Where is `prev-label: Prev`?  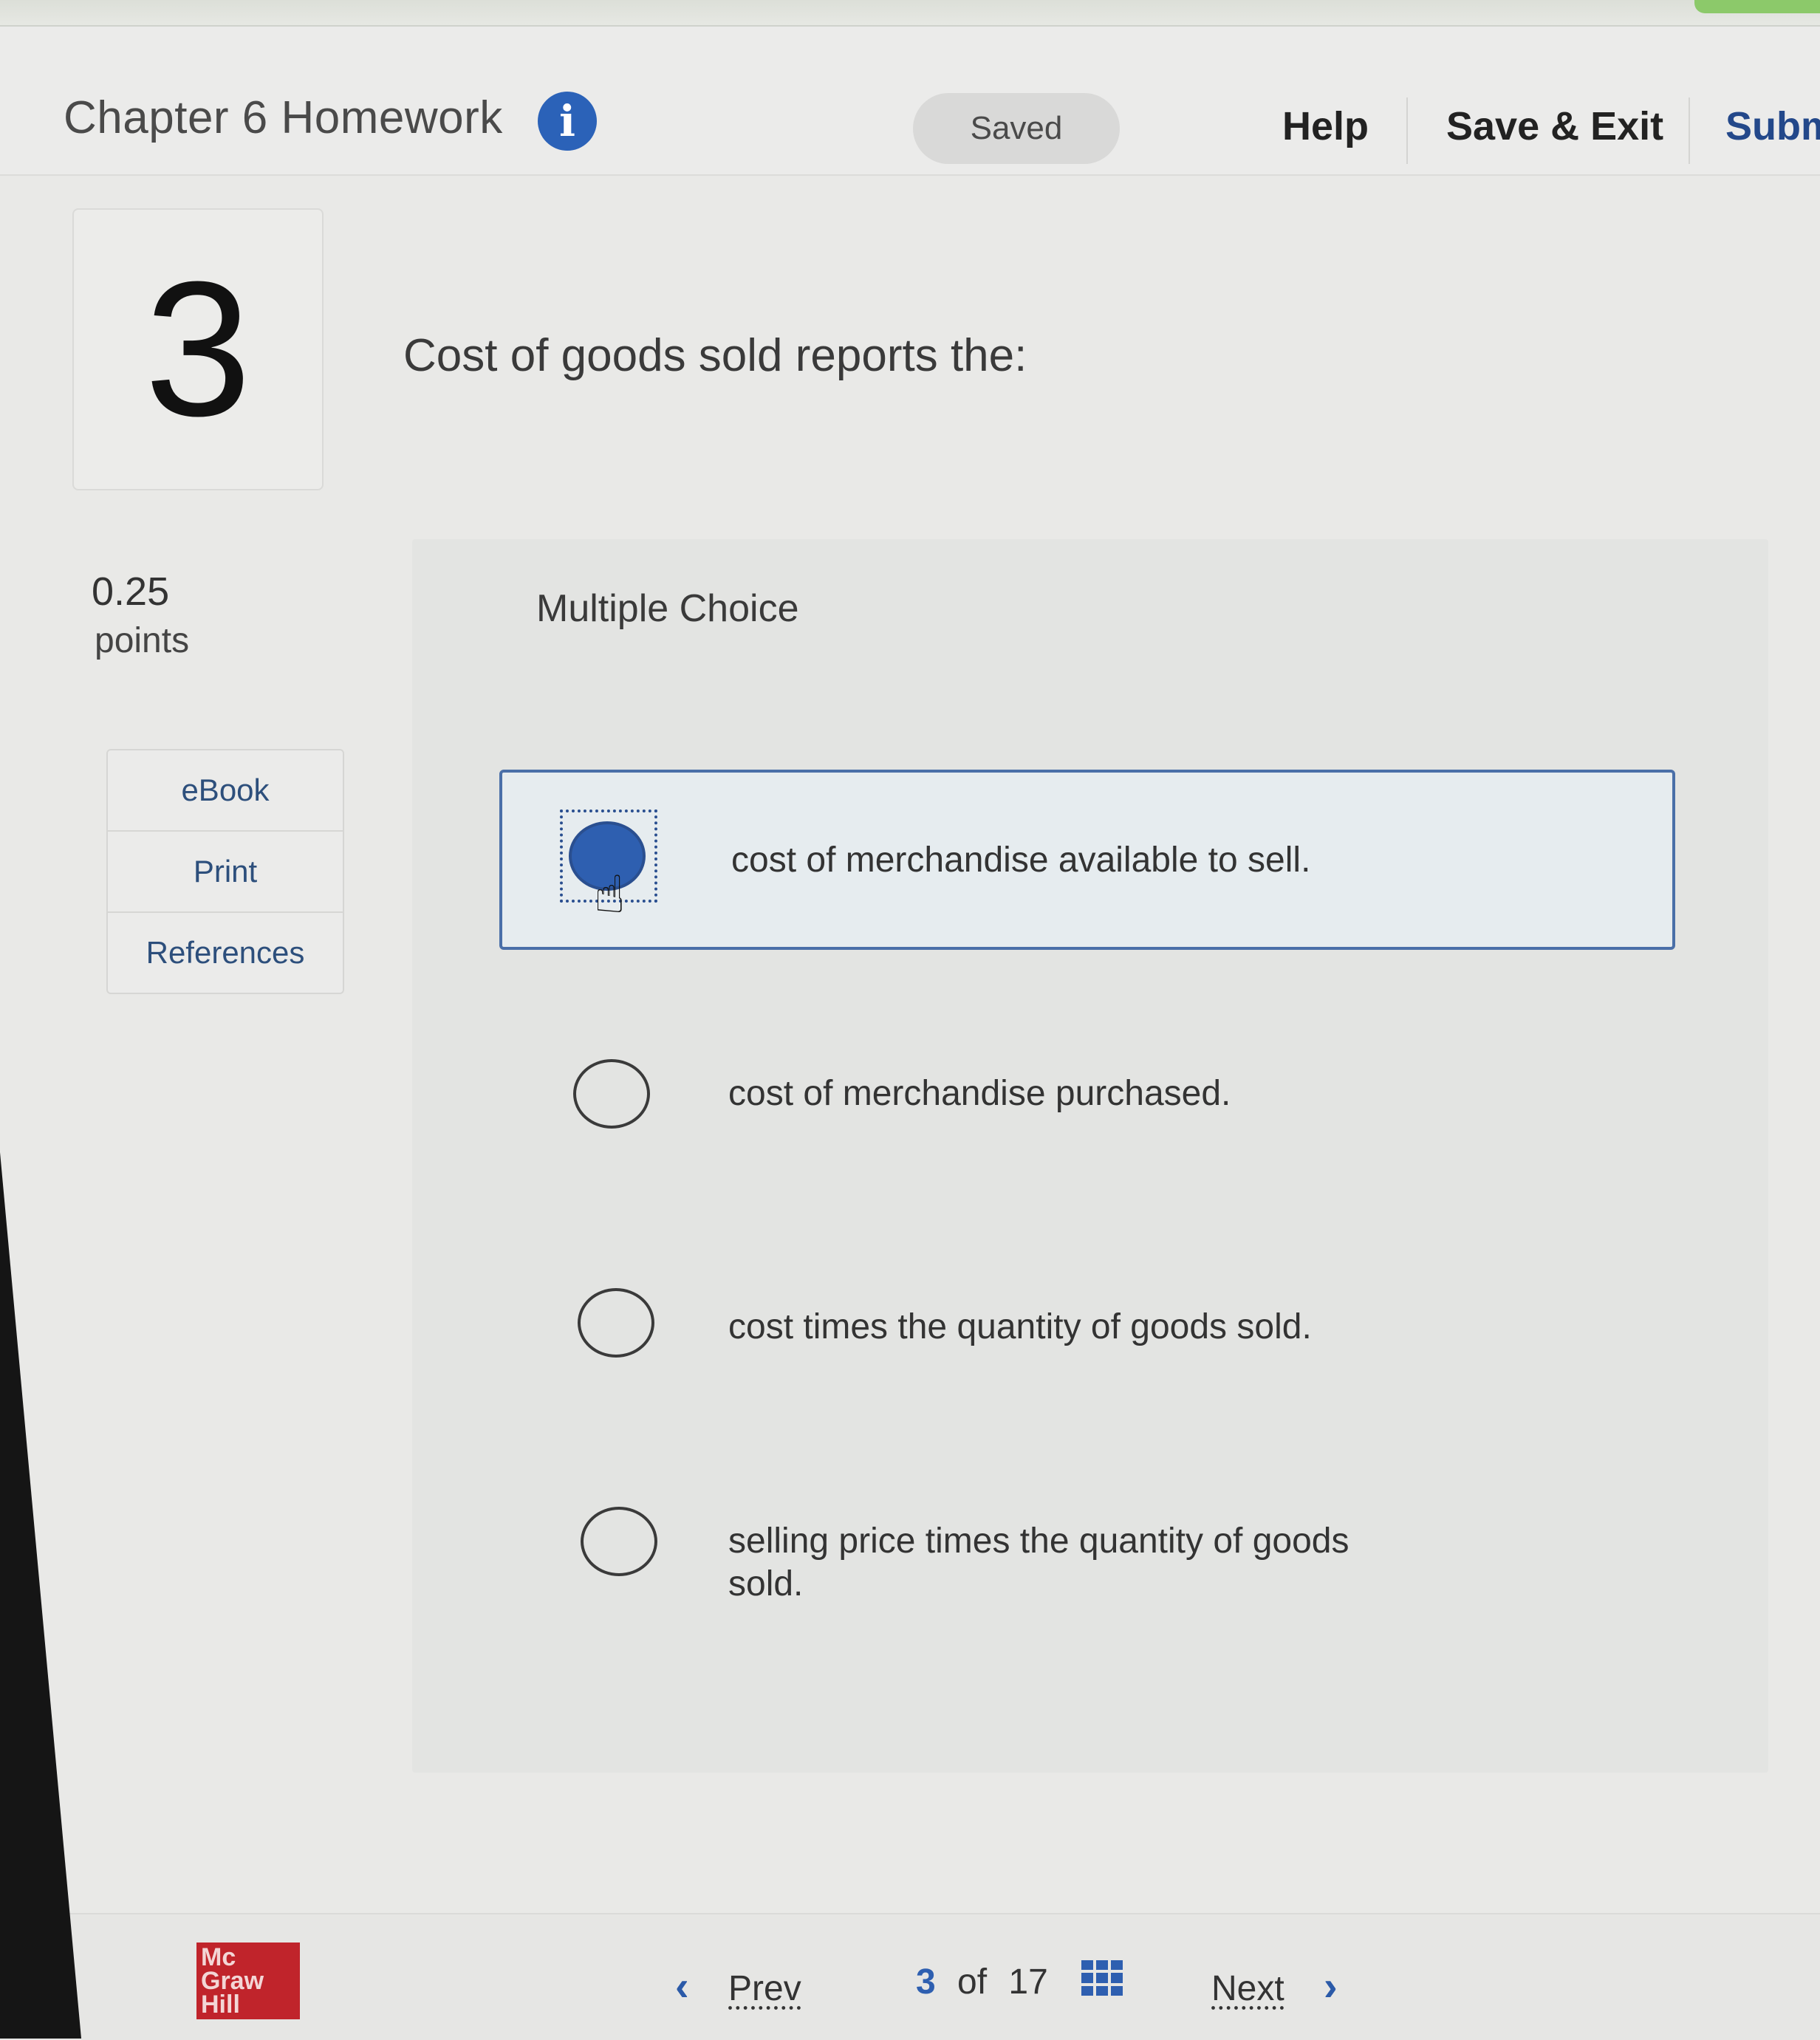 prev-label: Prev is located at coordinates (764, 1988).